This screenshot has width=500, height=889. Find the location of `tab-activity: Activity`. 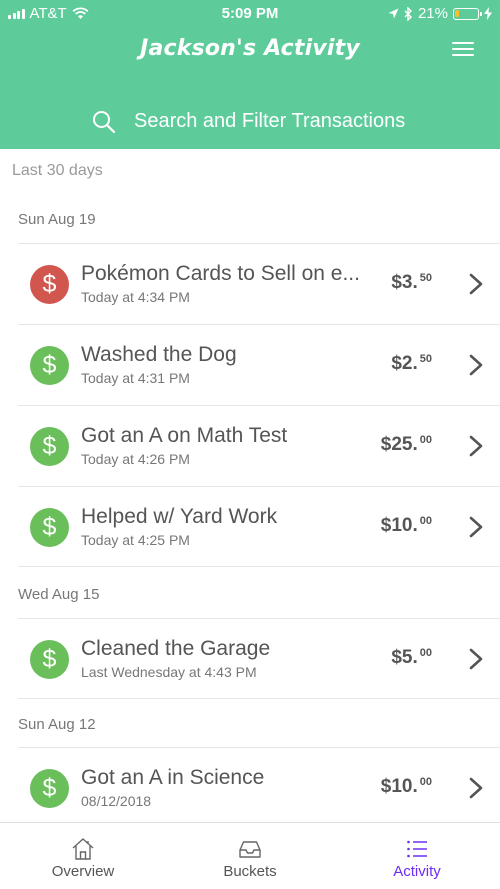

tab-activity: Activity is located at coordinates (417, 856).